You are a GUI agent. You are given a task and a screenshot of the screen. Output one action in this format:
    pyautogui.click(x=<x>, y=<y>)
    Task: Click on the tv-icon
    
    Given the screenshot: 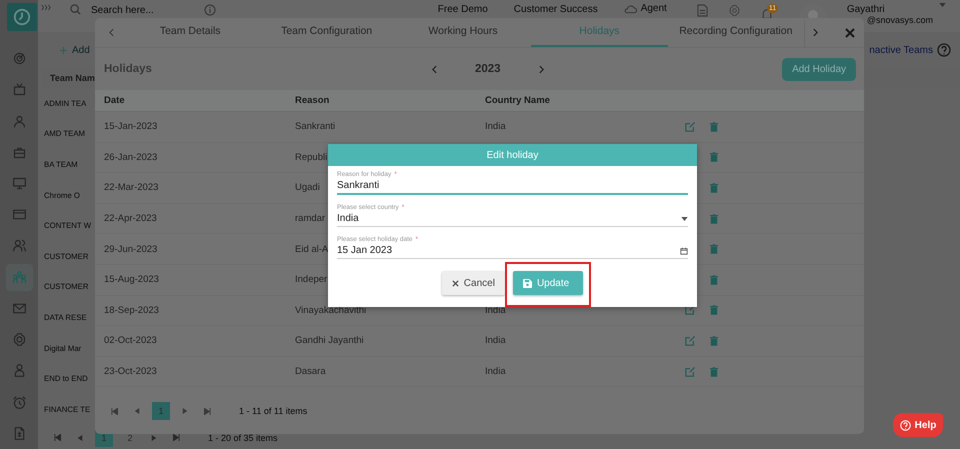 What is the action you would take?
    pyautogui.click(x=19, y=90)
    